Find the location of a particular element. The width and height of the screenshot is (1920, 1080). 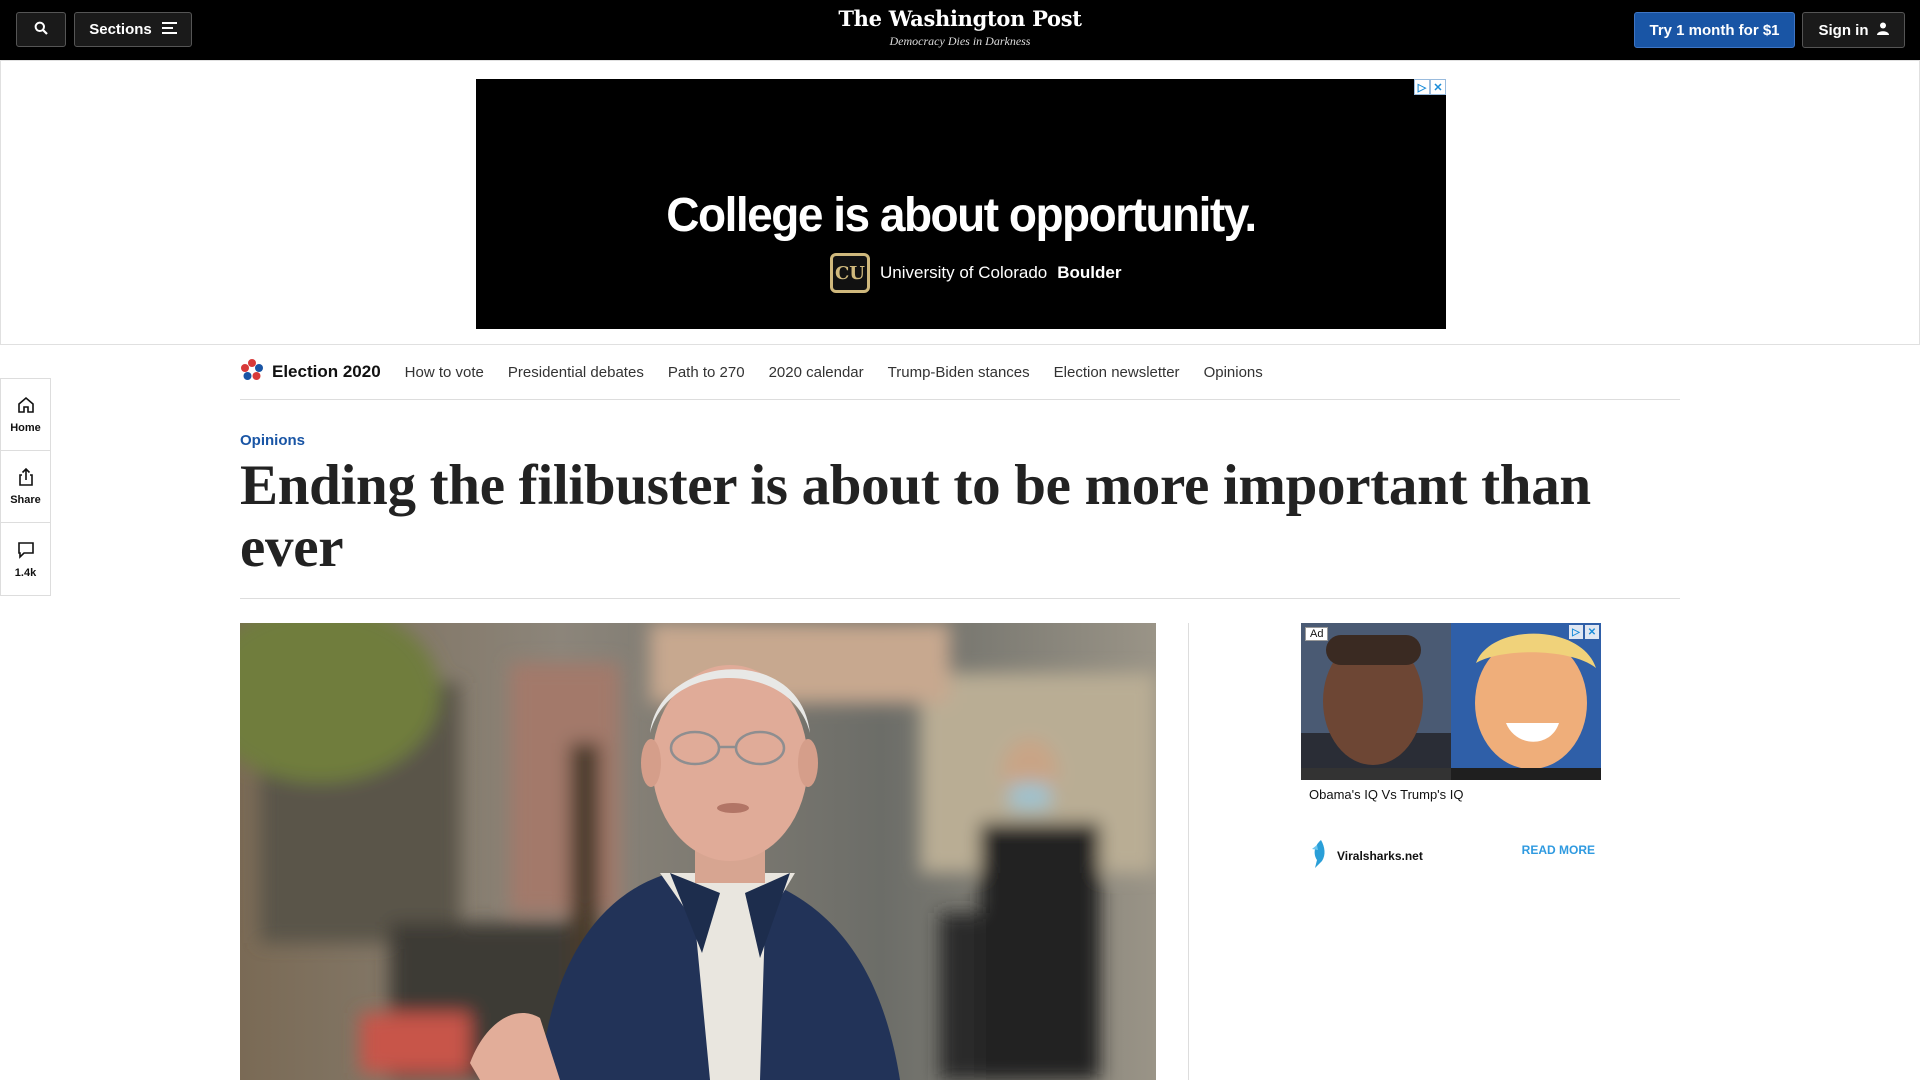

home-rail-button: Home is located at coordinates (25, 415).